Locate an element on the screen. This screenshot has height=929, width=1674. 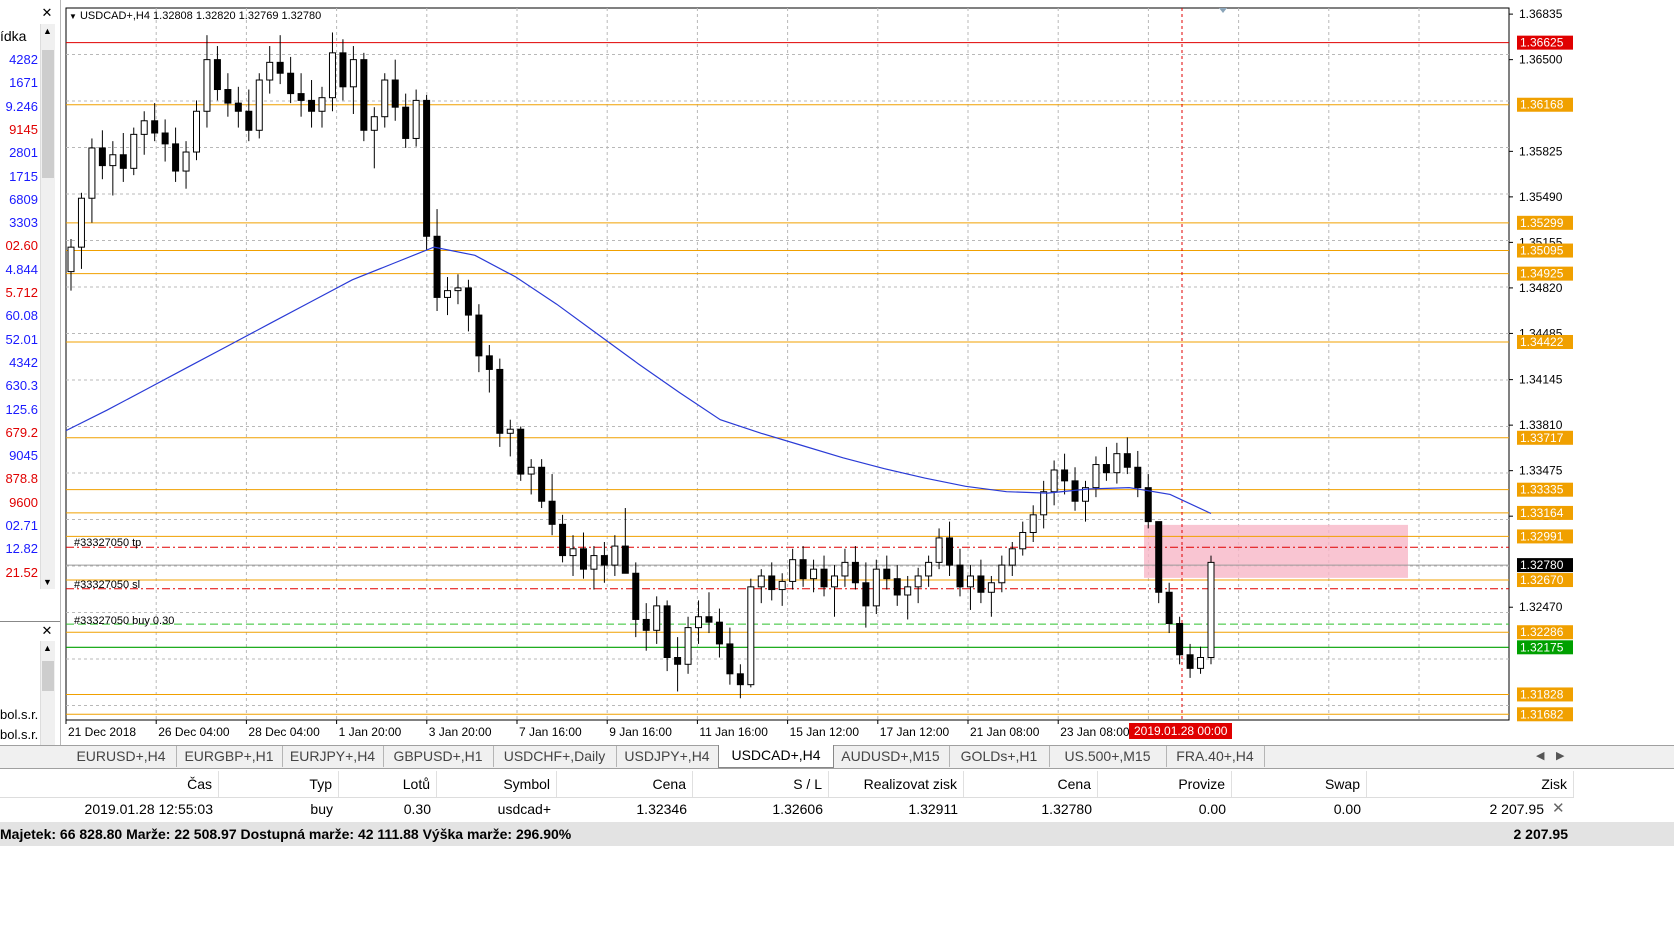
market-watch-bid: 02.60 is located at coordinates (21, 246).